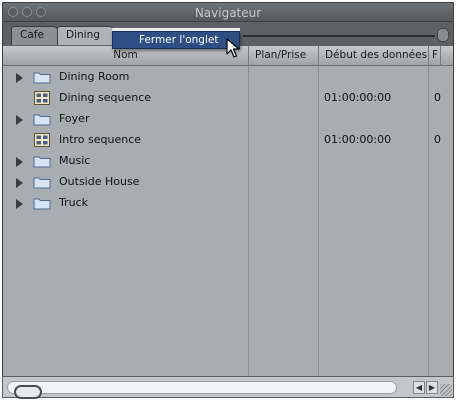 This screenshot has height=400, width=457. I want to click on title-bar: Navigateur, so click(228, 12).